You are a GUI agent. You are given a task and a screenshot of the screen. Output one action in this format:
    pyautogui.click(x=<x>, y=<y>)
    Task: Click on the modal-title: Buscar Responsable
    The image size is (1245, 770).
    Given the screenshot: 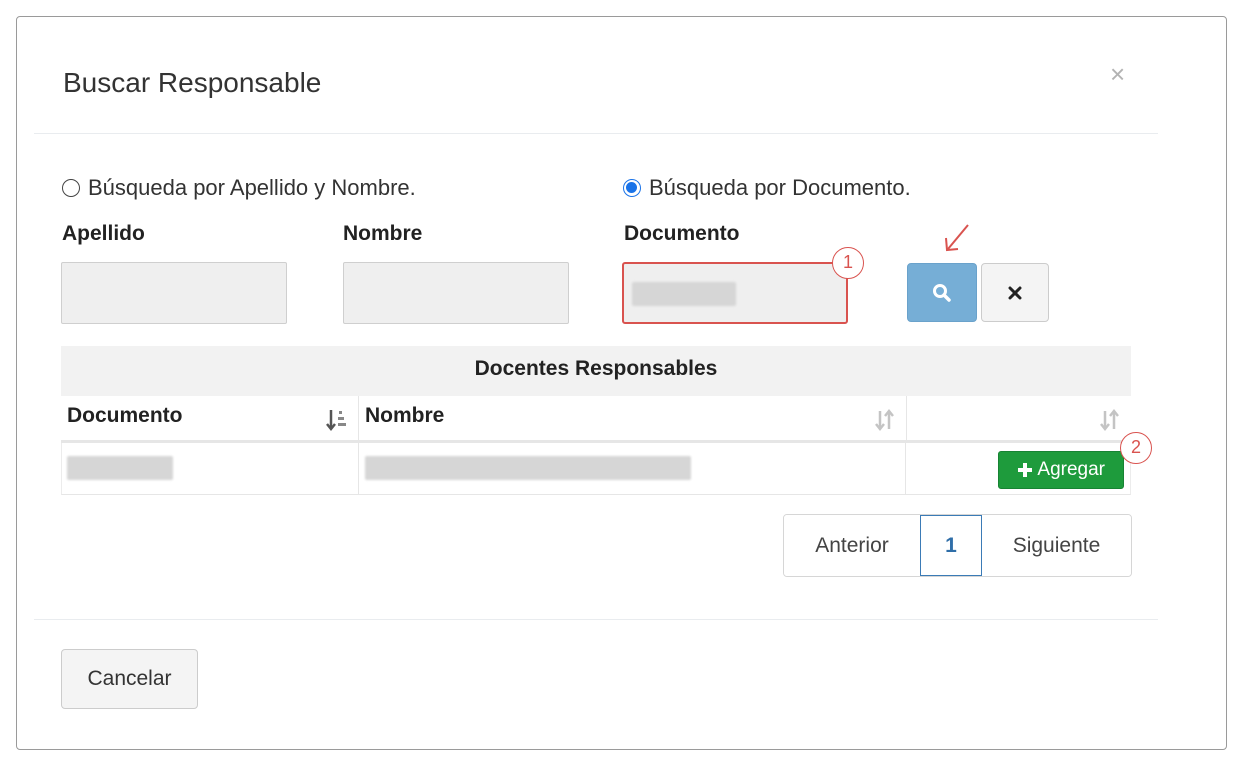 What is the action you would take?
    pyautogui.click(x=192, y=82)
    